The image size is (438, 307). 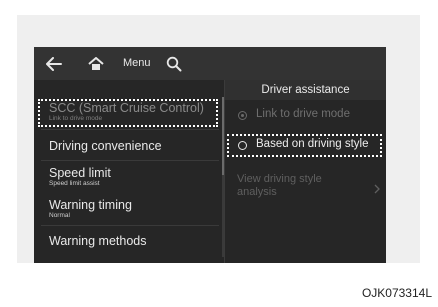 I want to click on search-icon, so click(x=174, y=64).